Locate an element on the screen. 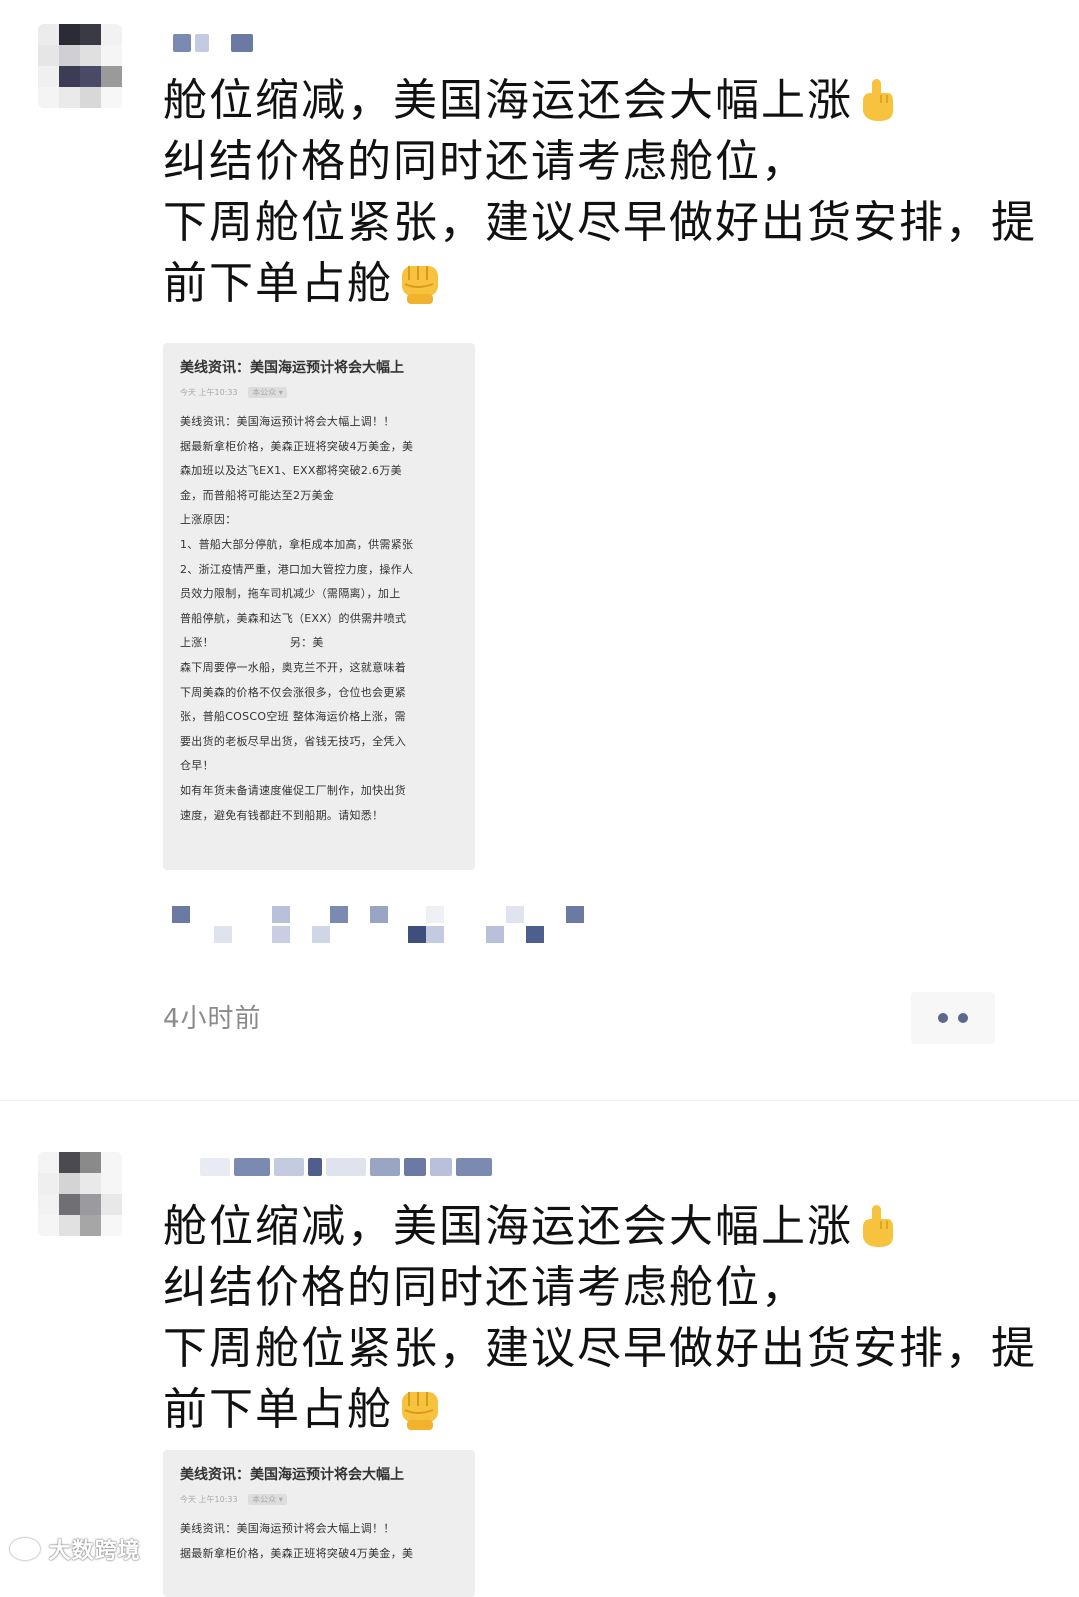 The width and height of the screenshot is (1079, 1597). article-body-line: 金，而普船将可能达至2万美金 is located at coordinates (257, 495).